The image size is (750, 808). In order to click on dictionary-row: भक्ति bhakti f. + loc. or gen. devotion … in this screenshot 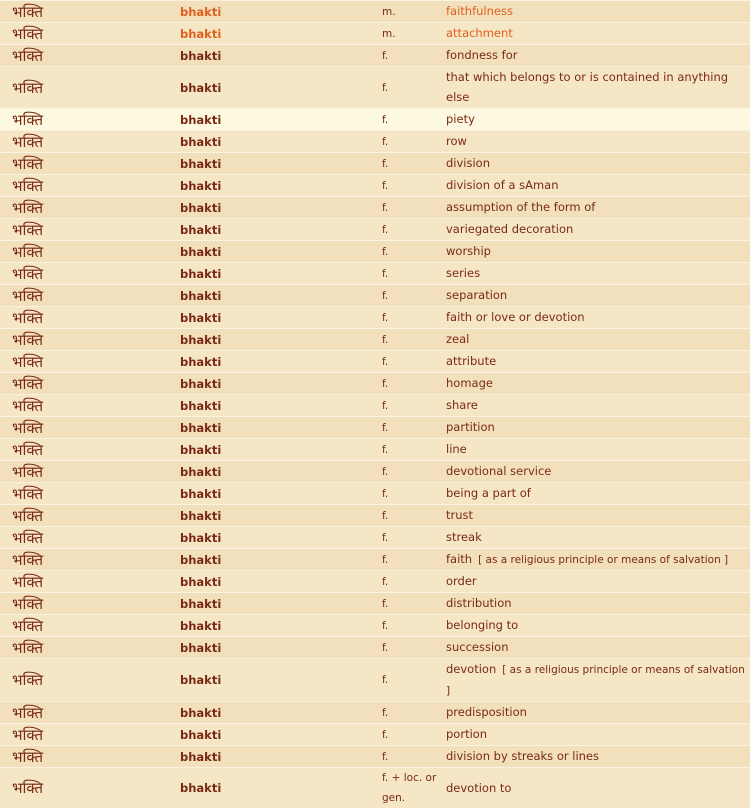, I will do `click(375, 788)`.